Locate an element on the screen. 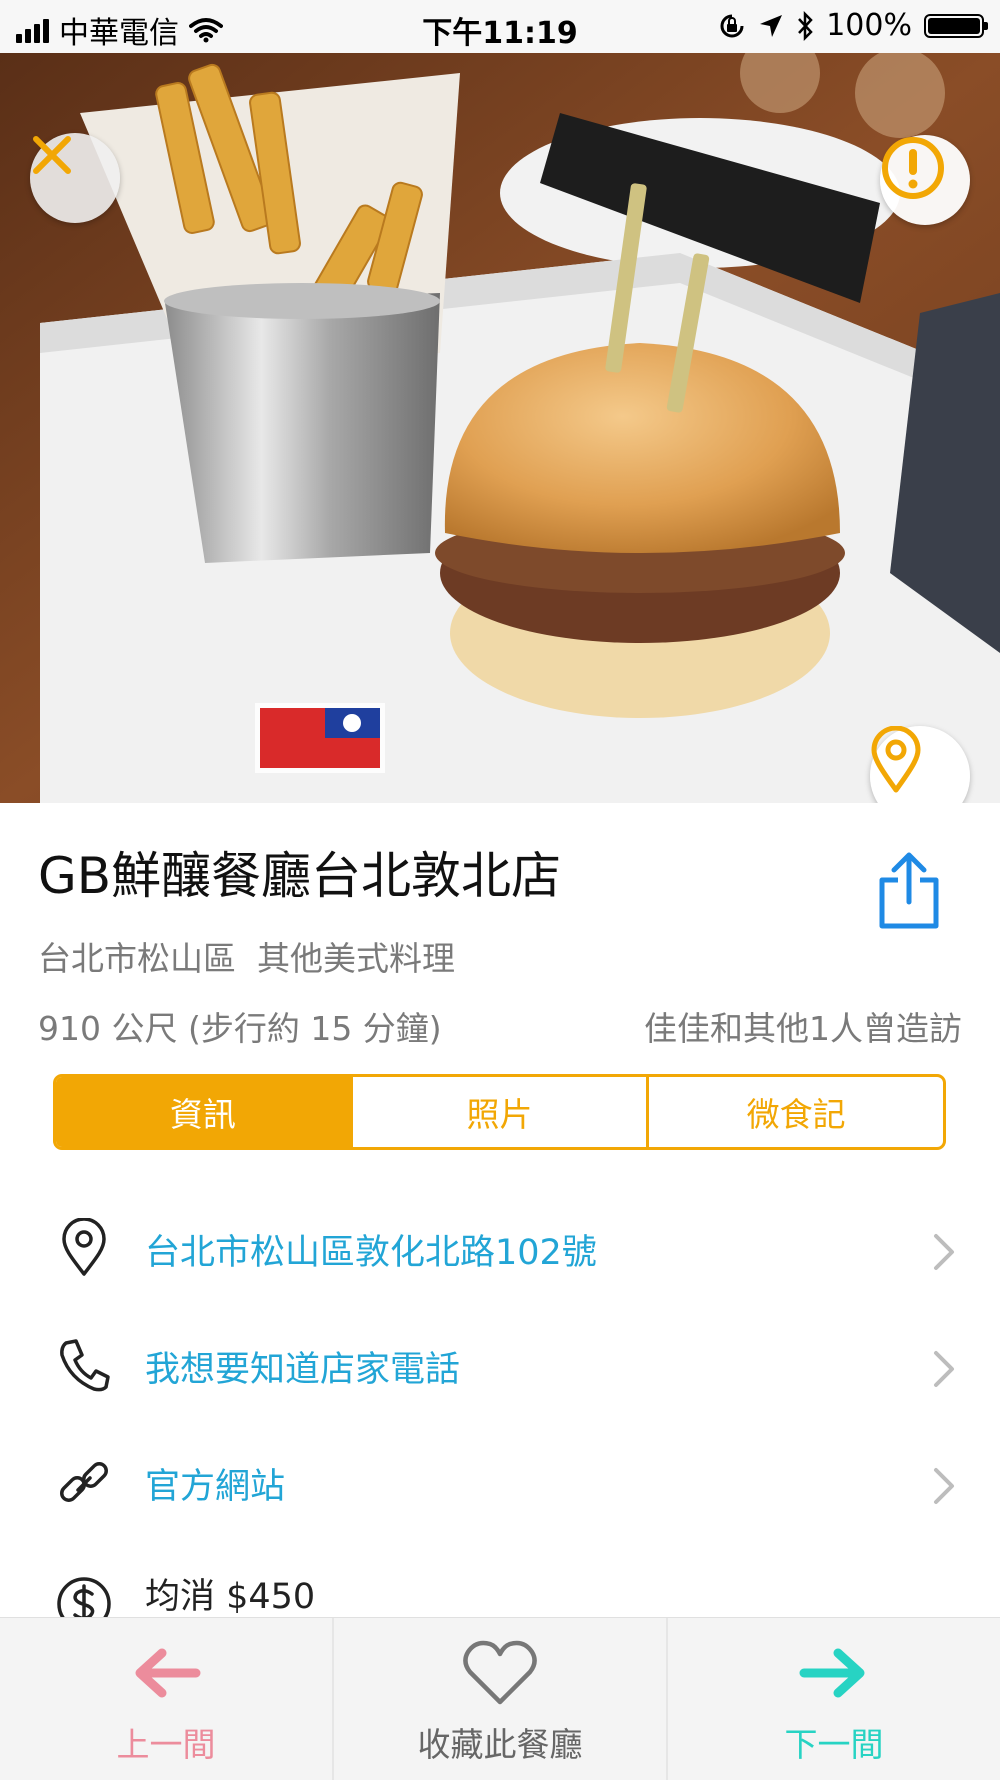 This screenshot has width=1000, height=1780. phone-icon is located at coordinates (85, 1365).